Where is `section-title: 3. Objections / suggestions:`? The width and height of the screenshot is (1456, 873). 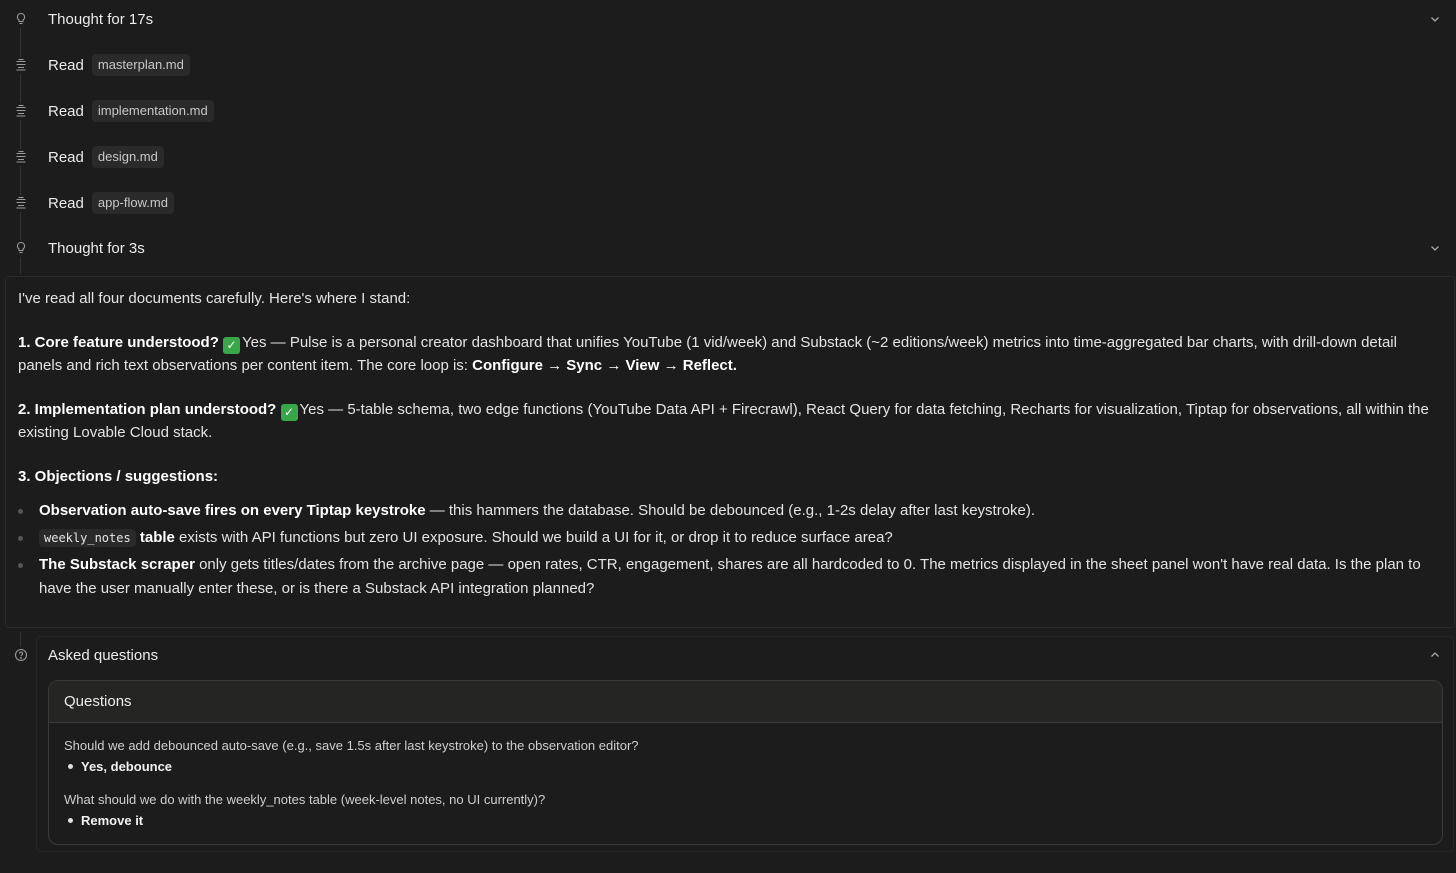
section-title: 3. Objections / suggestions: is located at coordinates (118, 476).